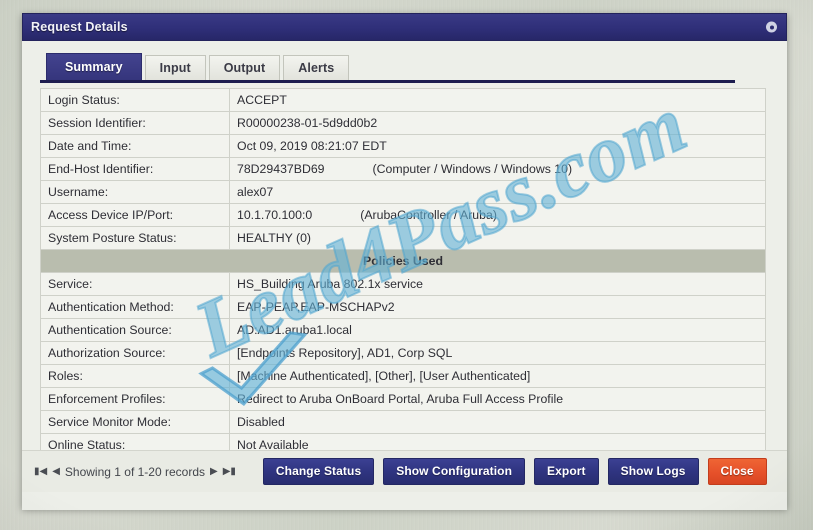 The height and width of the screenshot is (530, 813). What do you see at coordinates (497, 307) in the screenshot?
I see `row-value-cell: EAP-PEAP,EAP-MSCHAPv2` at bounding box center [497, 307].